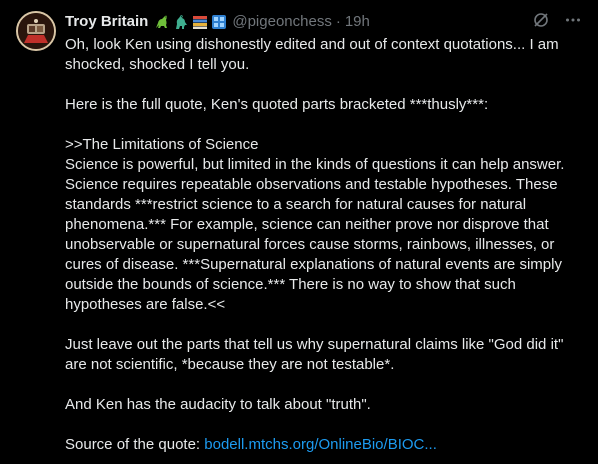 The width and height of the screenshot is (598, 464). What do you see at coordinates (135, 444) in the screenshot?
I see `source-label: Source of the quote:` at bounding box center [135, 444].